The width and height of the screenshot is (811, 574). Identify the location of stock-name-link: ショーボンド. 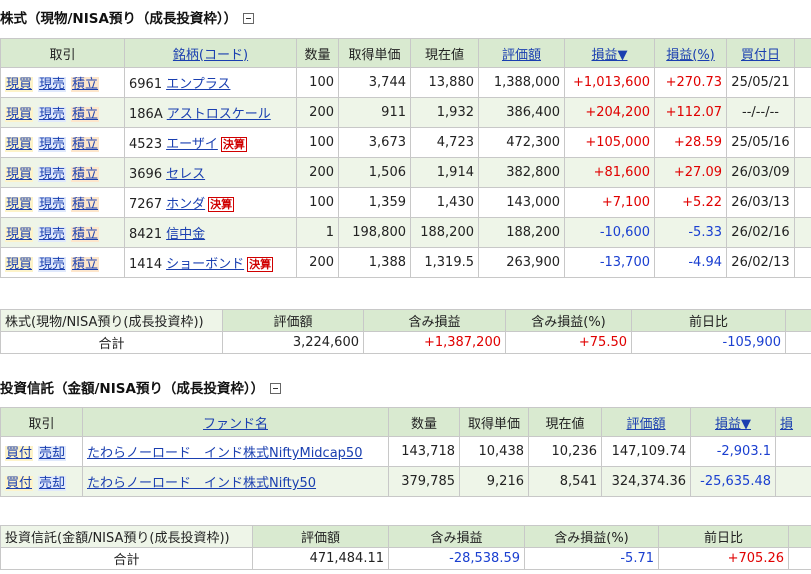
(205, 264).